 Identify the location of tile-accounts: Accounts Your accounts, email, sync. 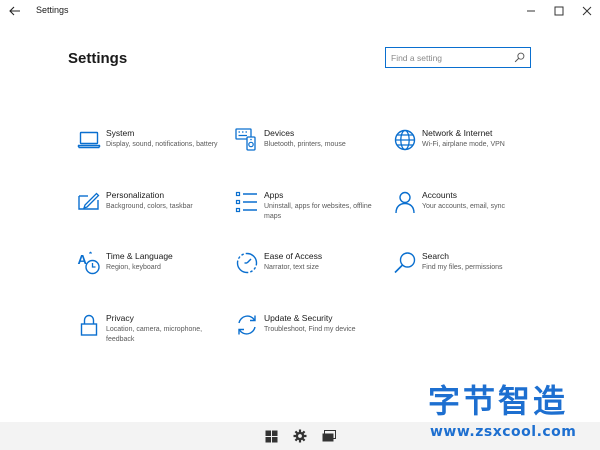
(468, 212).